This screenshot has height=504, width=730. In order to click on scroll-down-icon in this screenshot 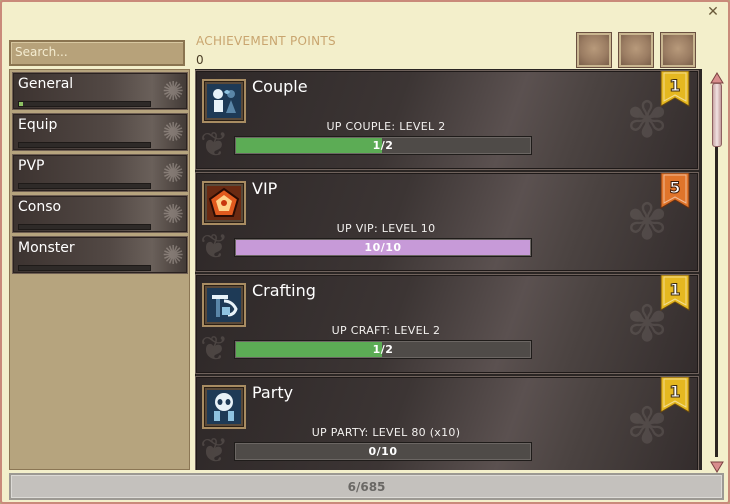, I will do `click(717, 465)`.